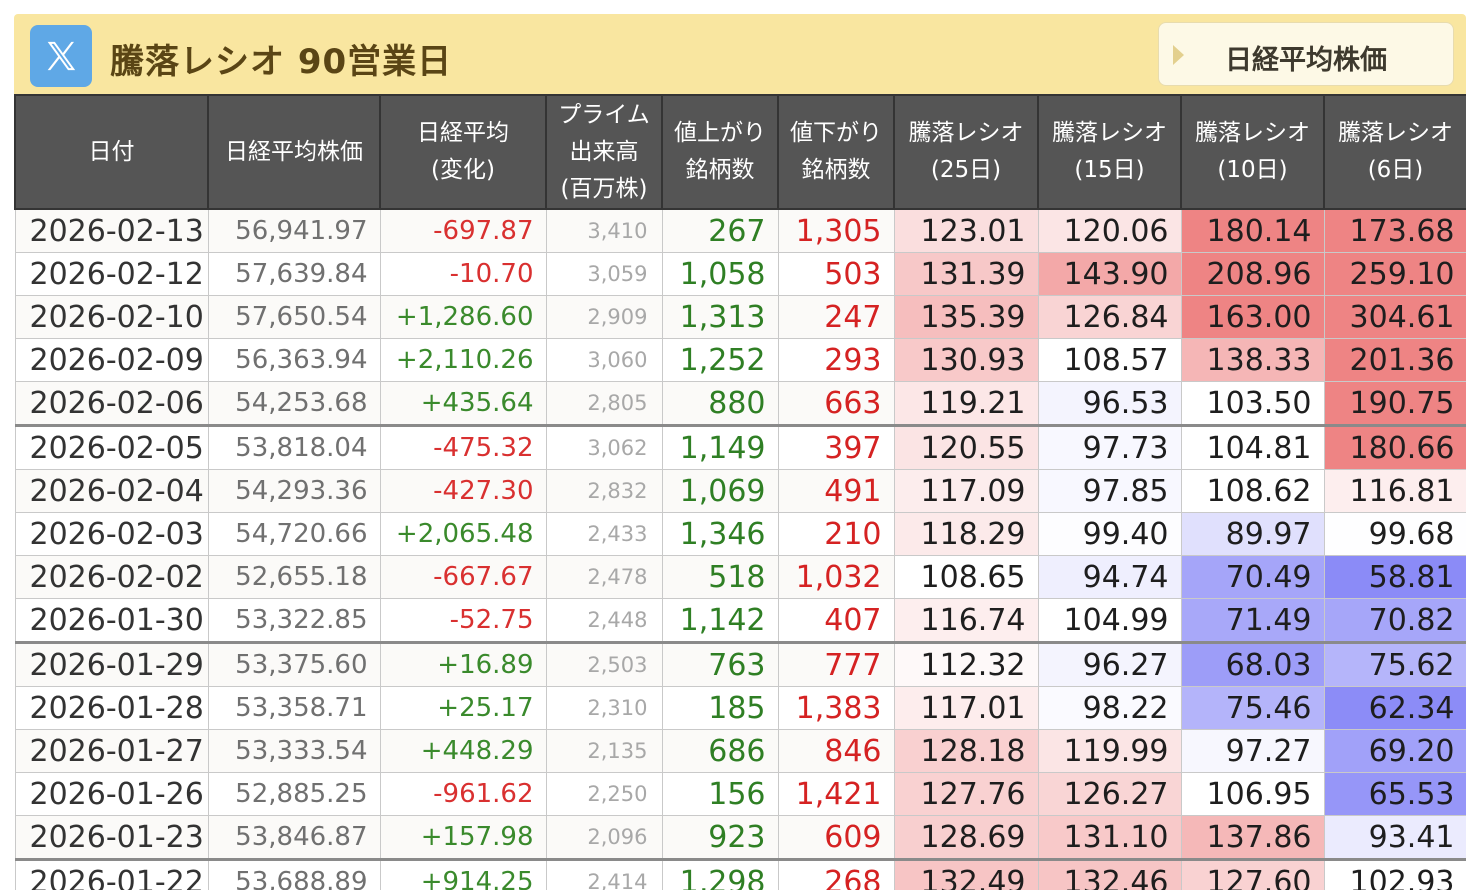 The width and height of the screenshot is (1484, 890). I want to click on declines-cell: 247, so click(836, 317).